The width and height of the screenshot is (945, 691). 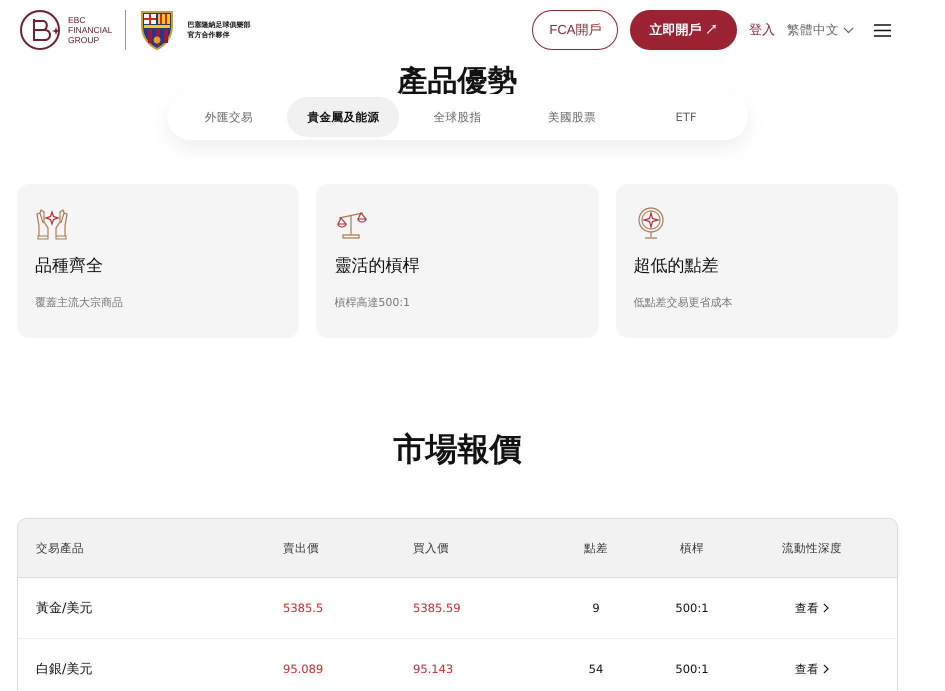 I want to click on open-account-button: 立即開戶 ↗, so click(x=683, y=30).